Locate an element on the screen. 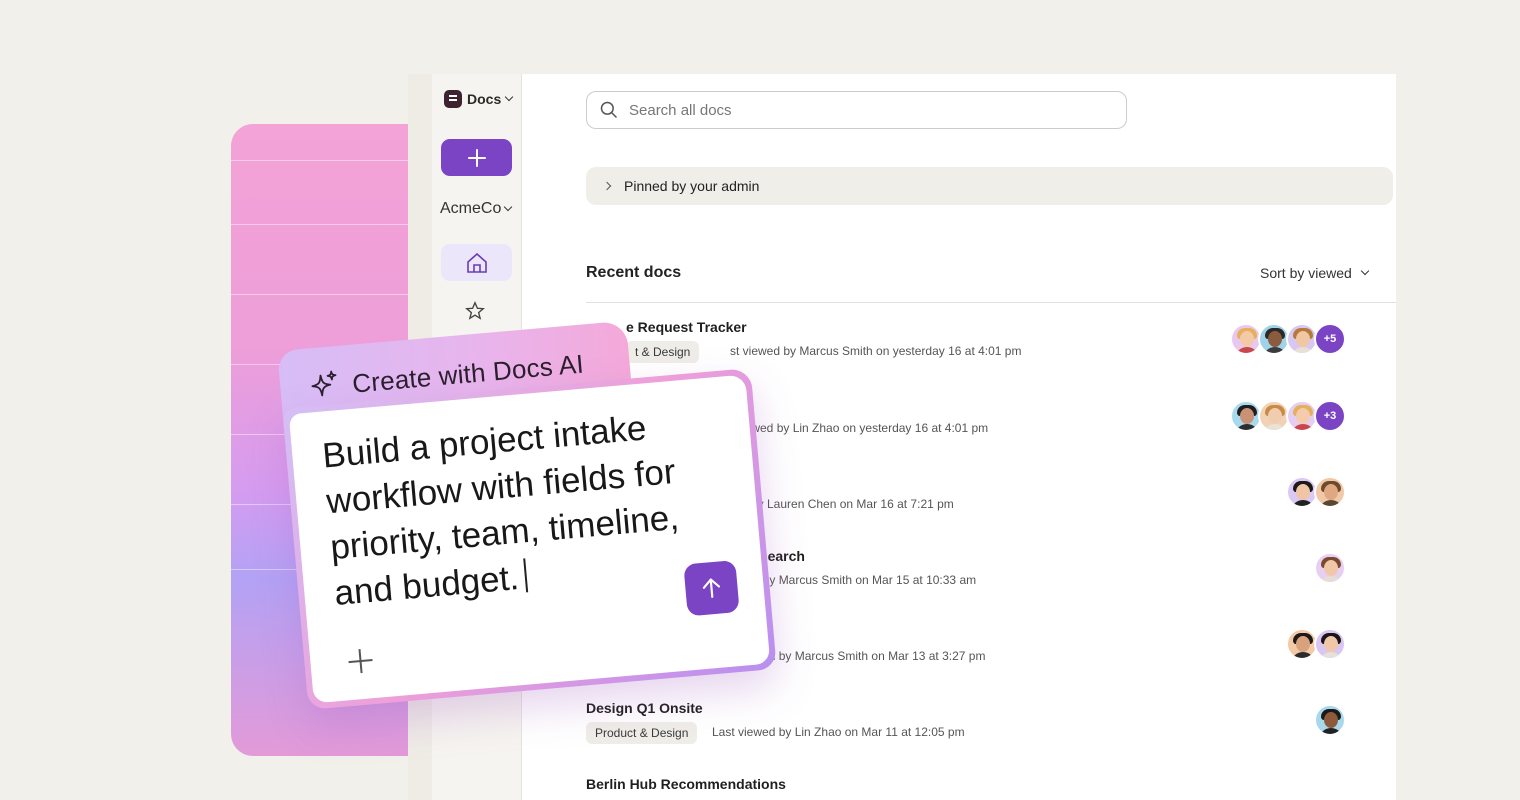 This screenshot has height=800, width=1520. sparkle-icon is located at coordinates (324, 383).